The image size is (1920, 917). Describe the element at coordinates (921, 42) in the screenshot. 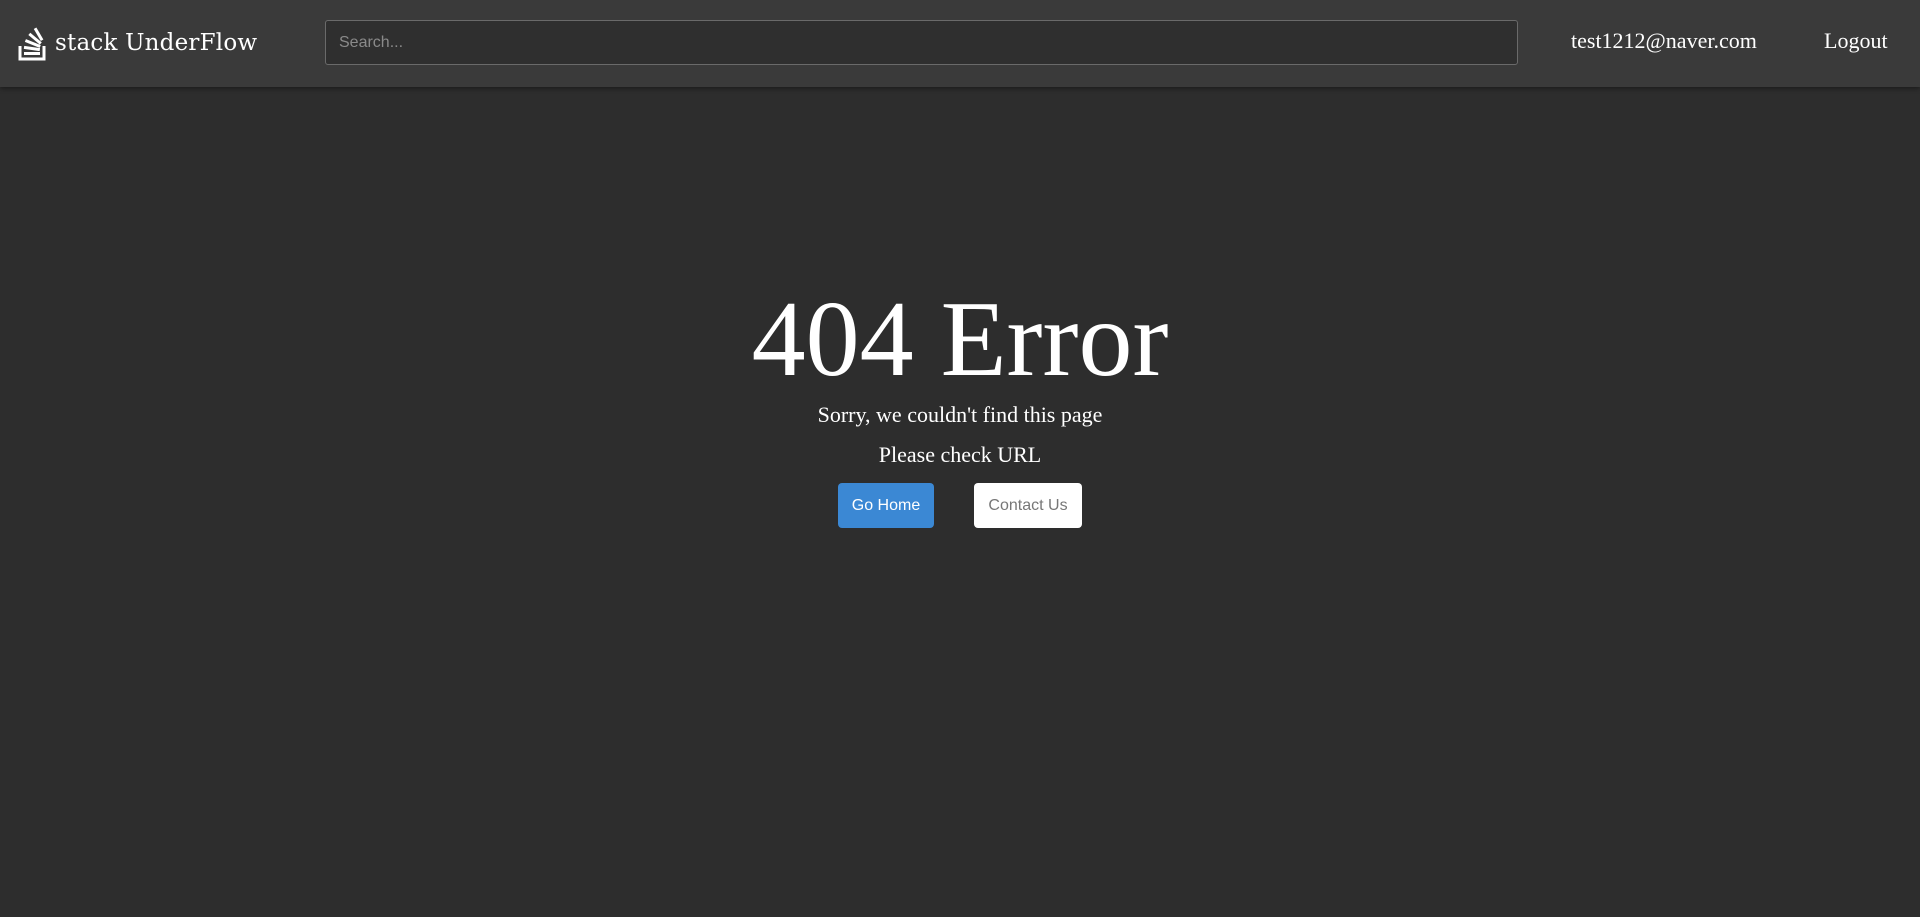

I see `search-input` at that location.